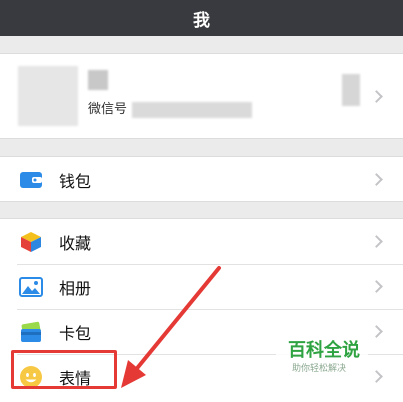  What do you see at coordinates (171, 327) in the screenshot?
I see `annotation-arrow` at bounding box center [171, 327].